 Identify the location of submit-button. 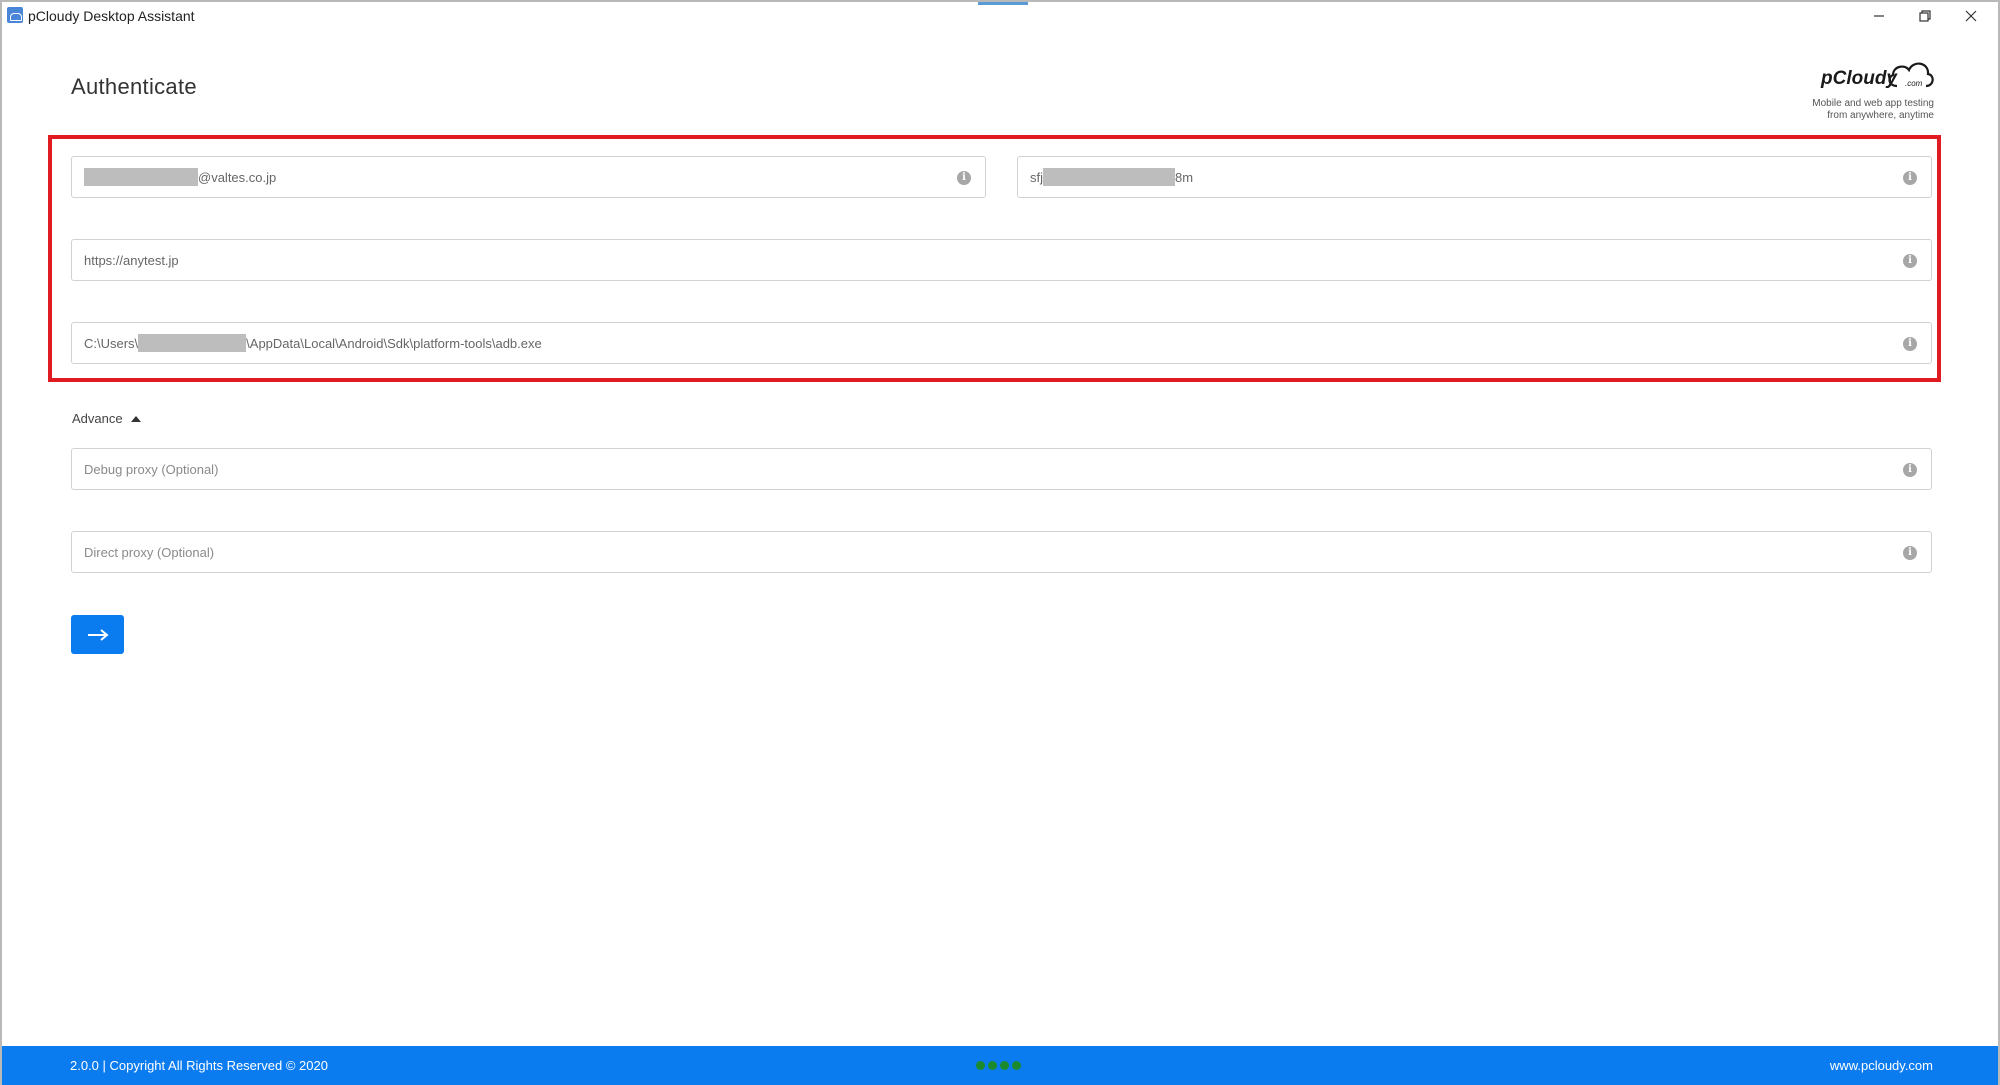
(97, 634).